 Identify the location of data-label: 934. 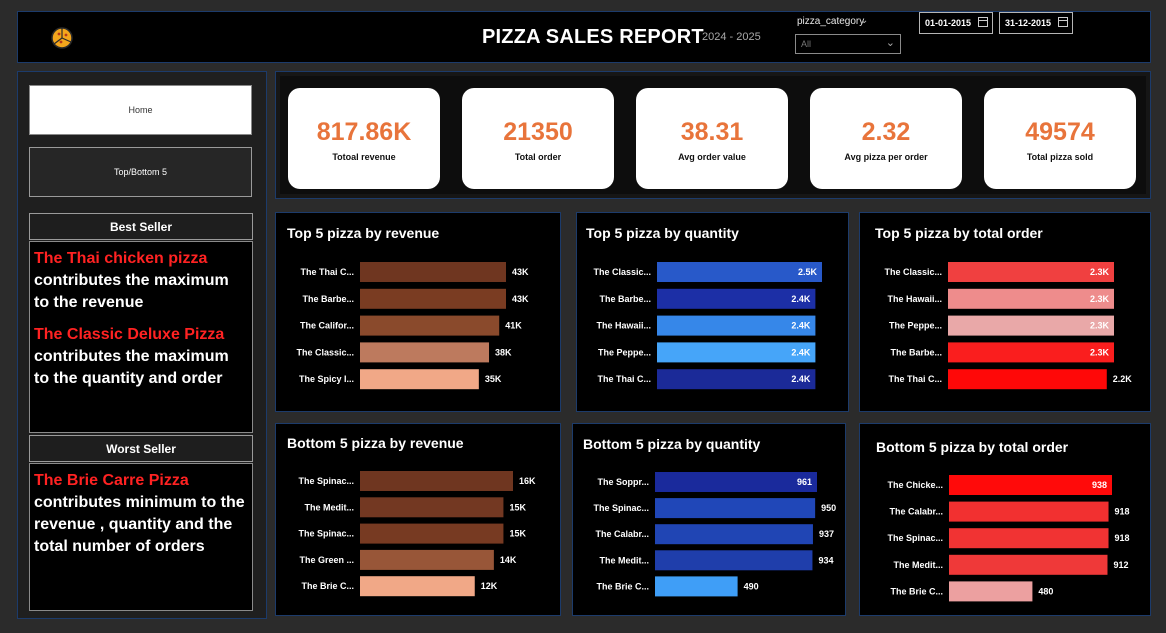
(825, 560).